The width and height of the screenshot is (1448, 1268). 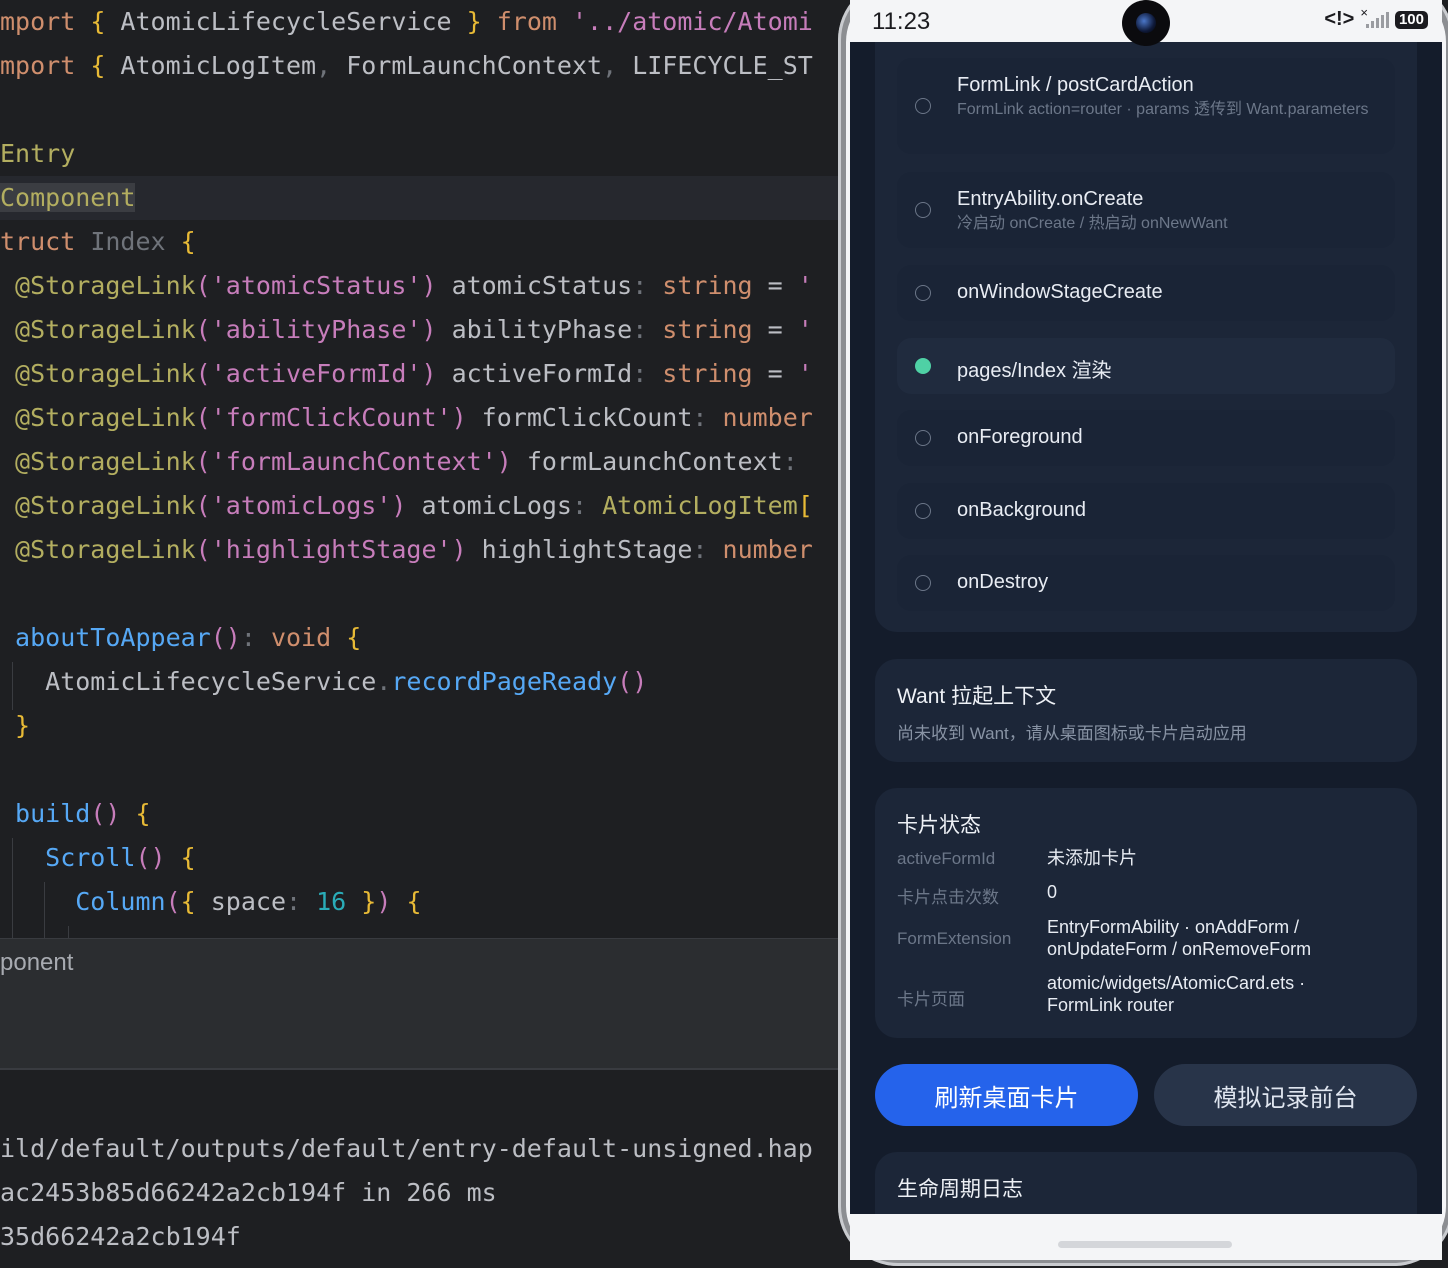 I want to click on camera-lens-icon, so click(x=1146, y=23).